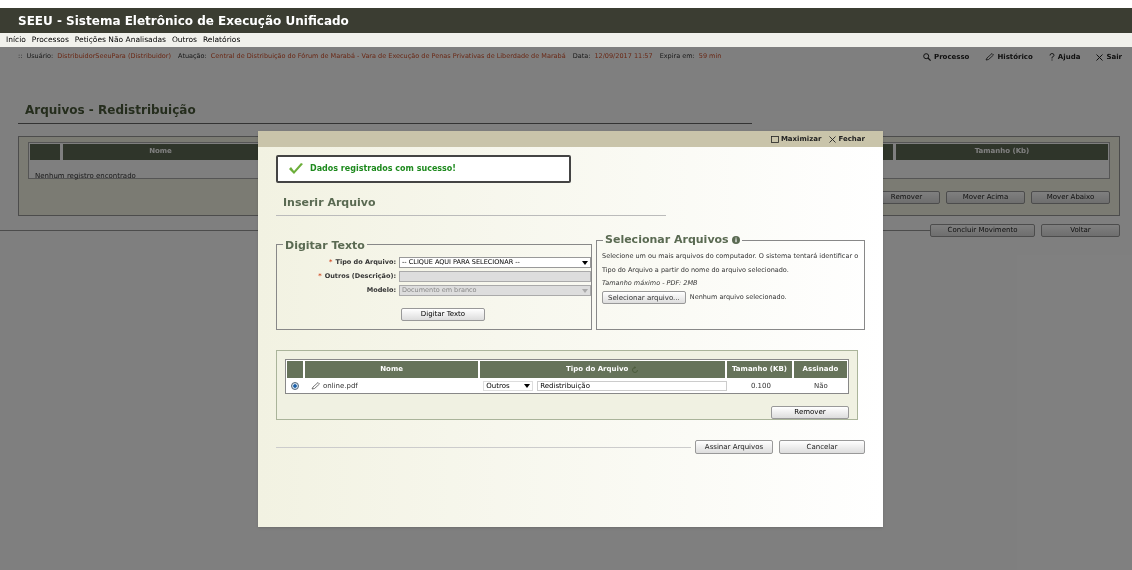 The image size is (1132, 570). I want to click on checkmark-icon, so click(296, 169).